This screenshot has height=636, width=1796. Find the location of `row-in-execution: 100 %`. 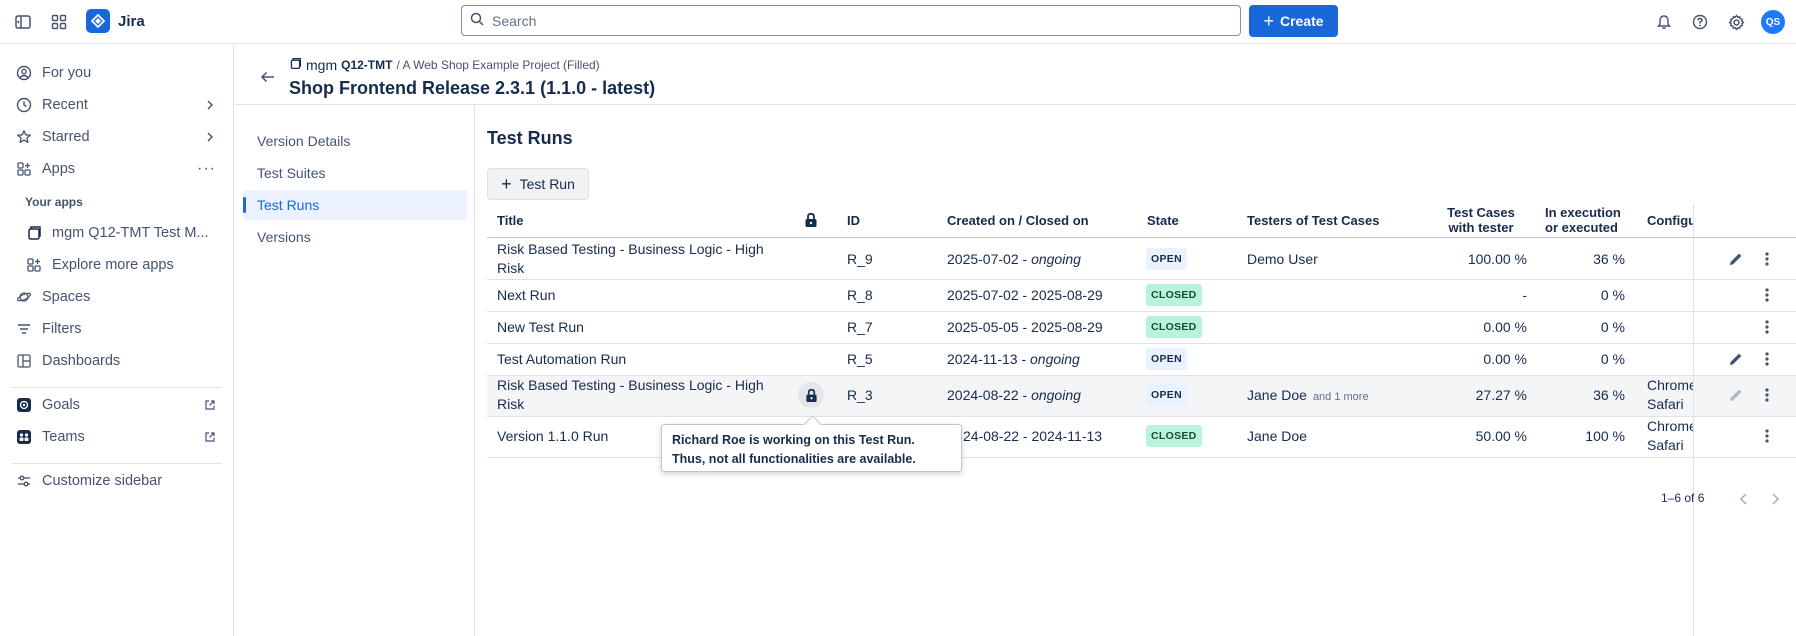

row-in-execution: 100 % is located at coordinates (1605, 436).